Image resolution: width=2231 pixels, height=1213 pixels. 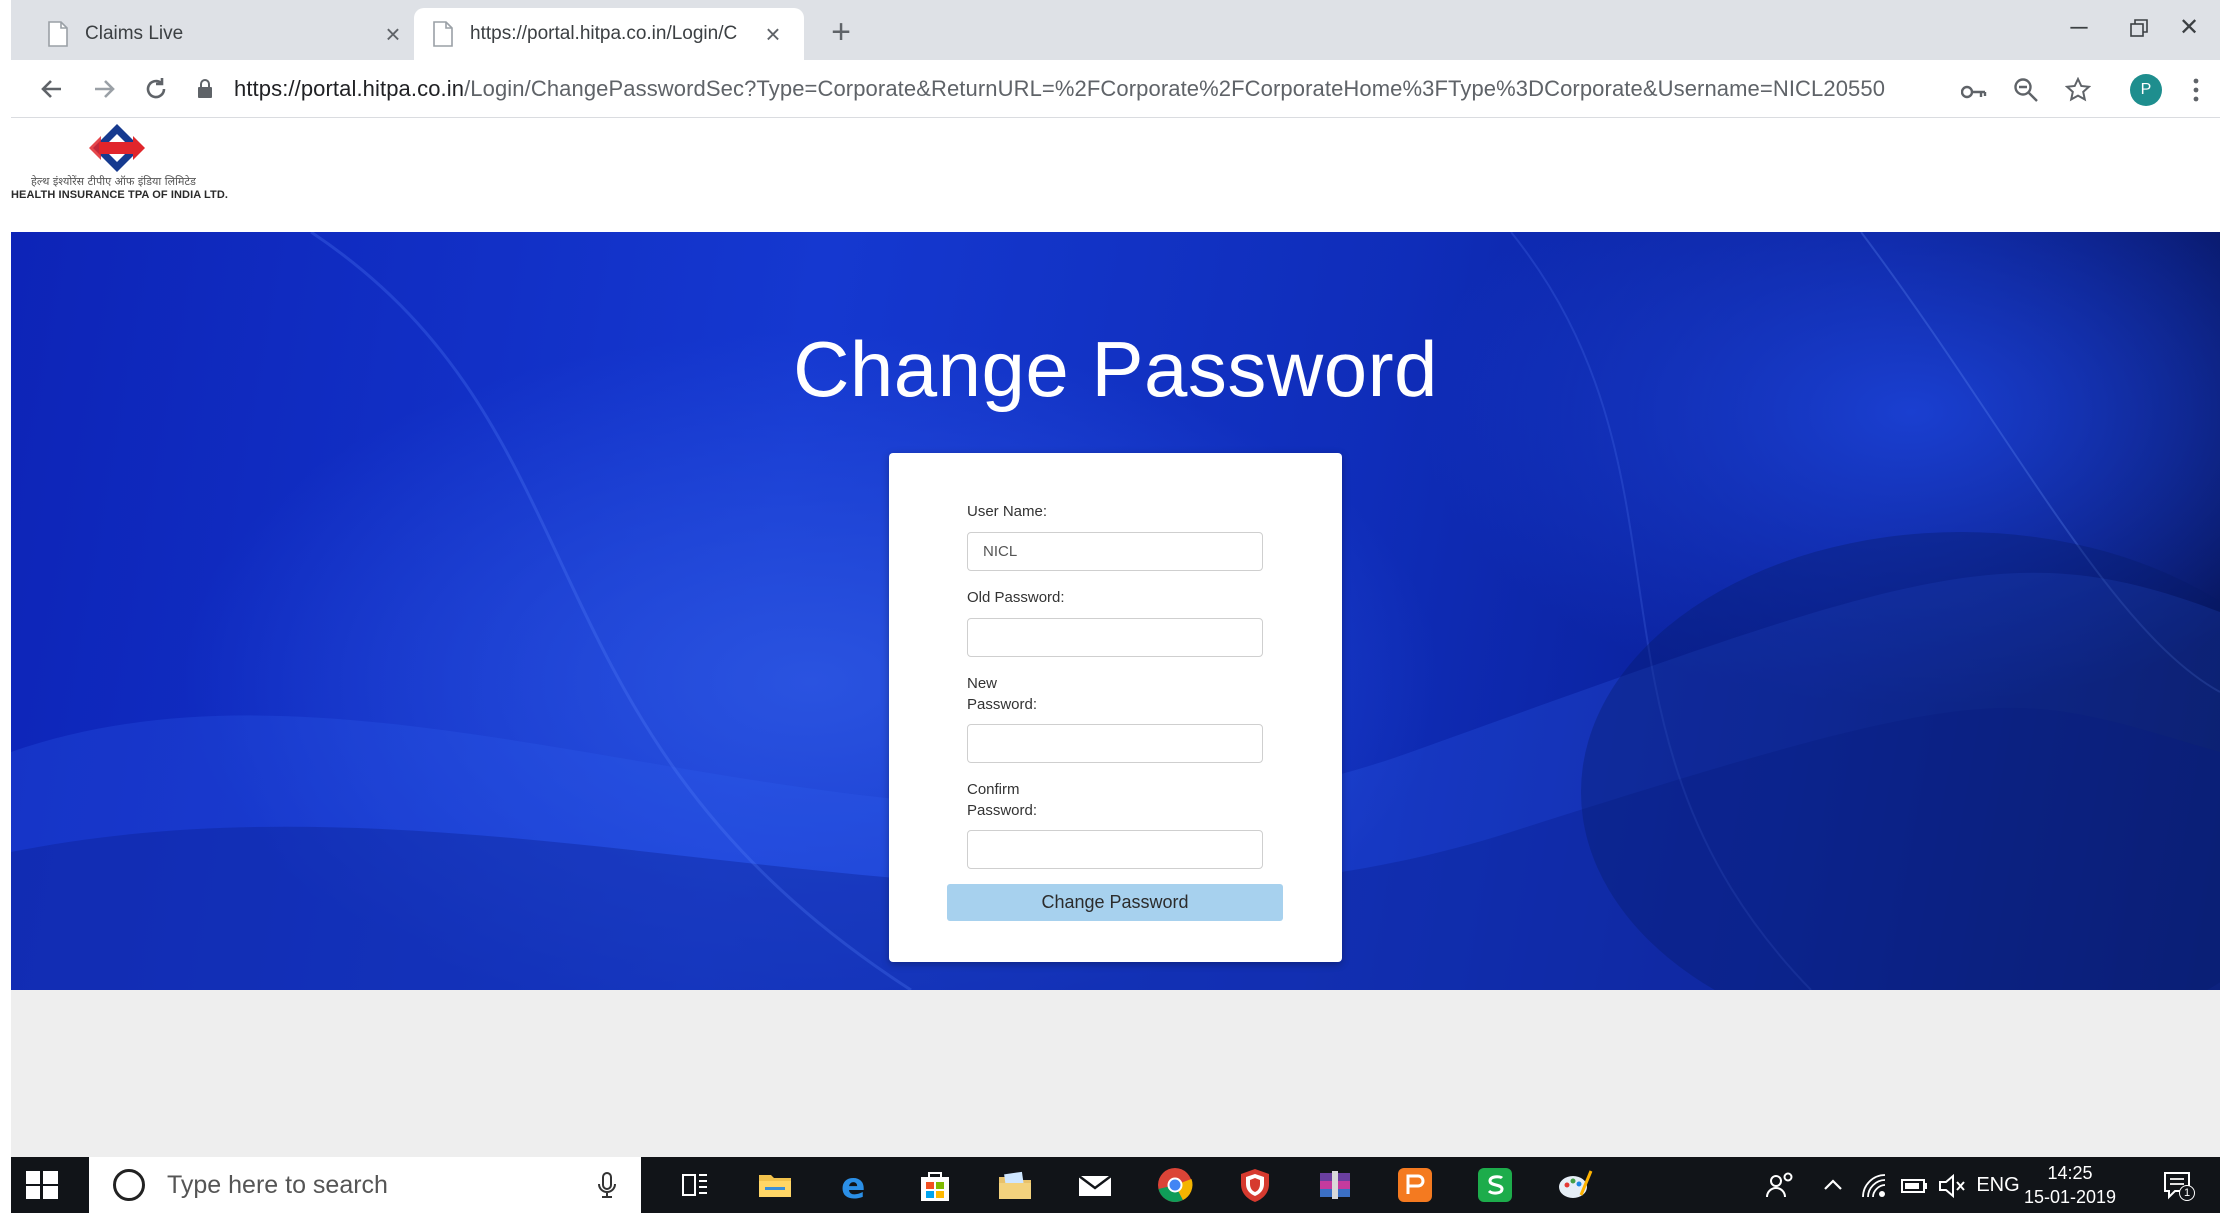 I want to click on restore-button, so click(x=2139, y=28).